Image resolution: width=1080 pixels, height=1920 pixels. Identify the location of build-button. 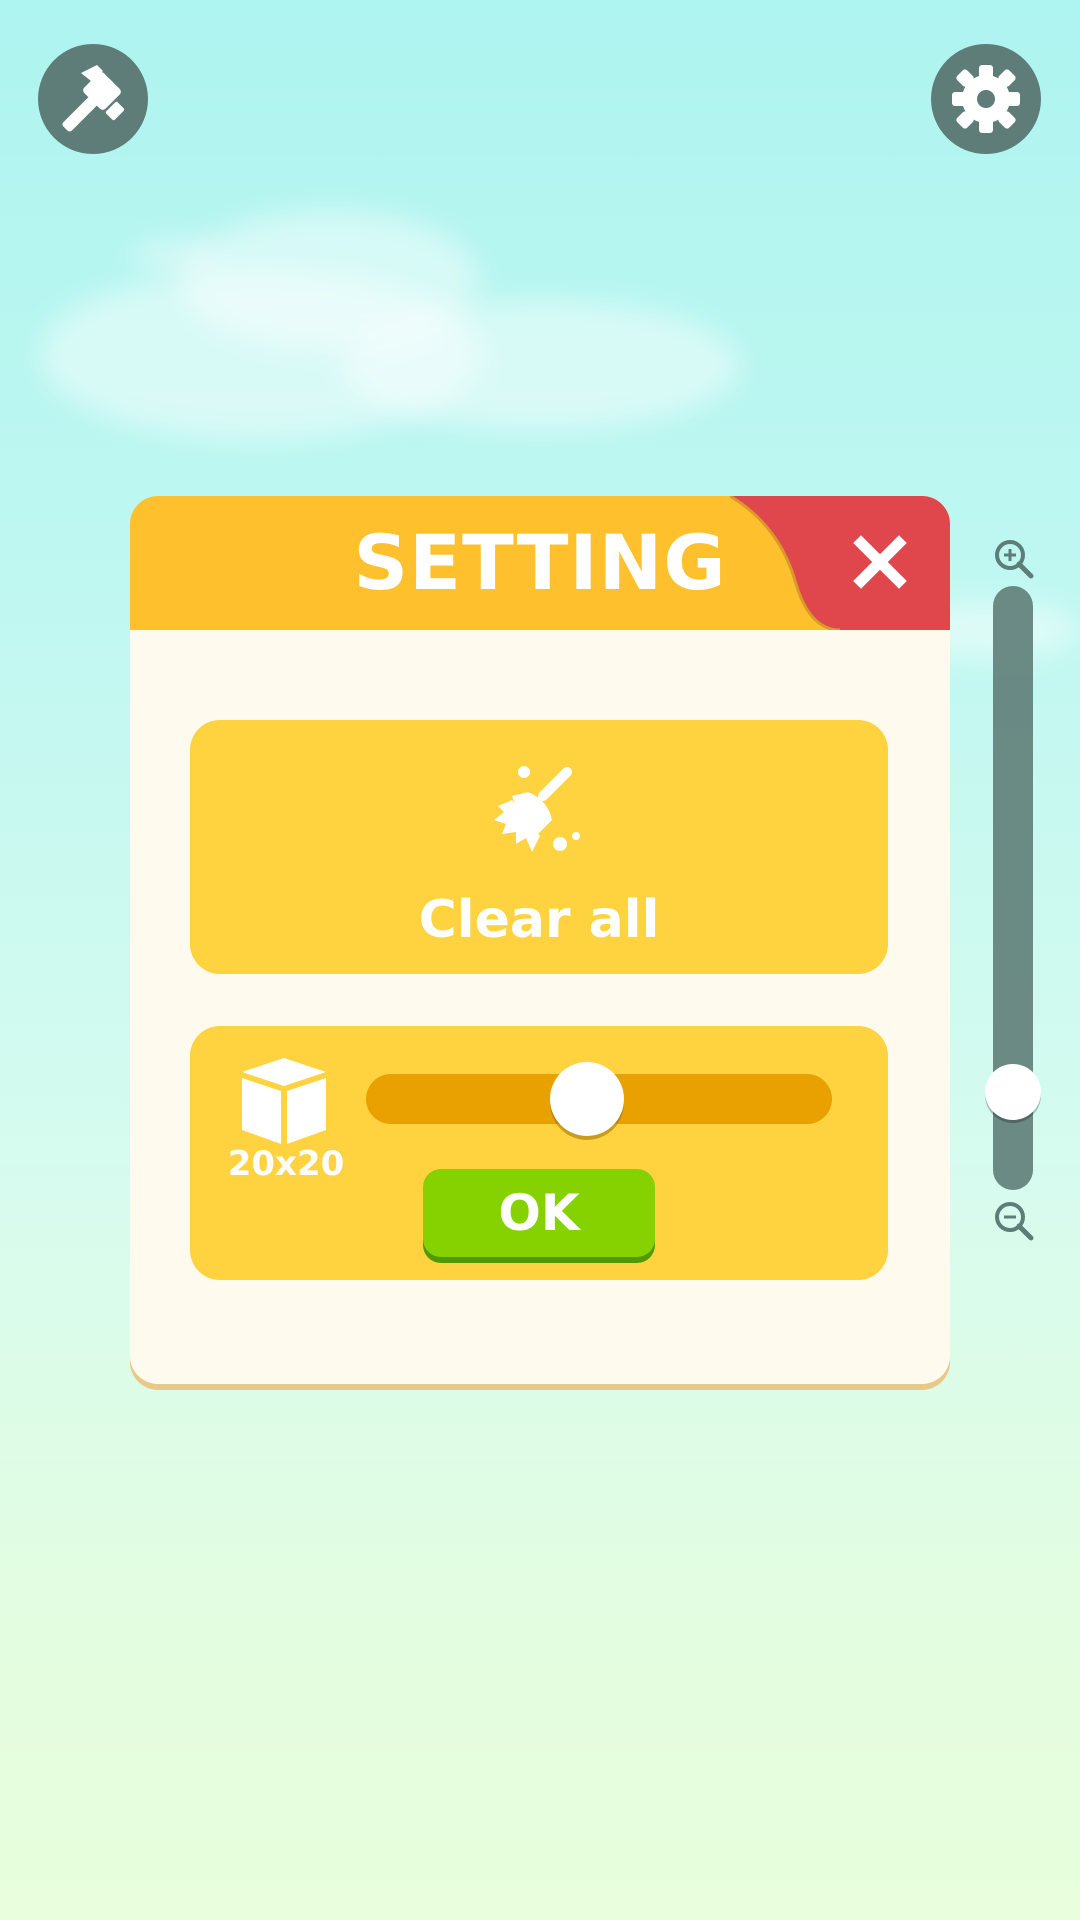
(93, 99).